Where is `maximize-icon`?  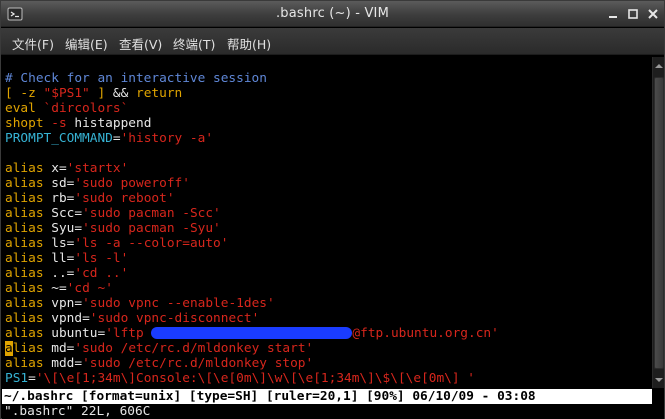 maximize-icon is located at coordinates (633, 14).